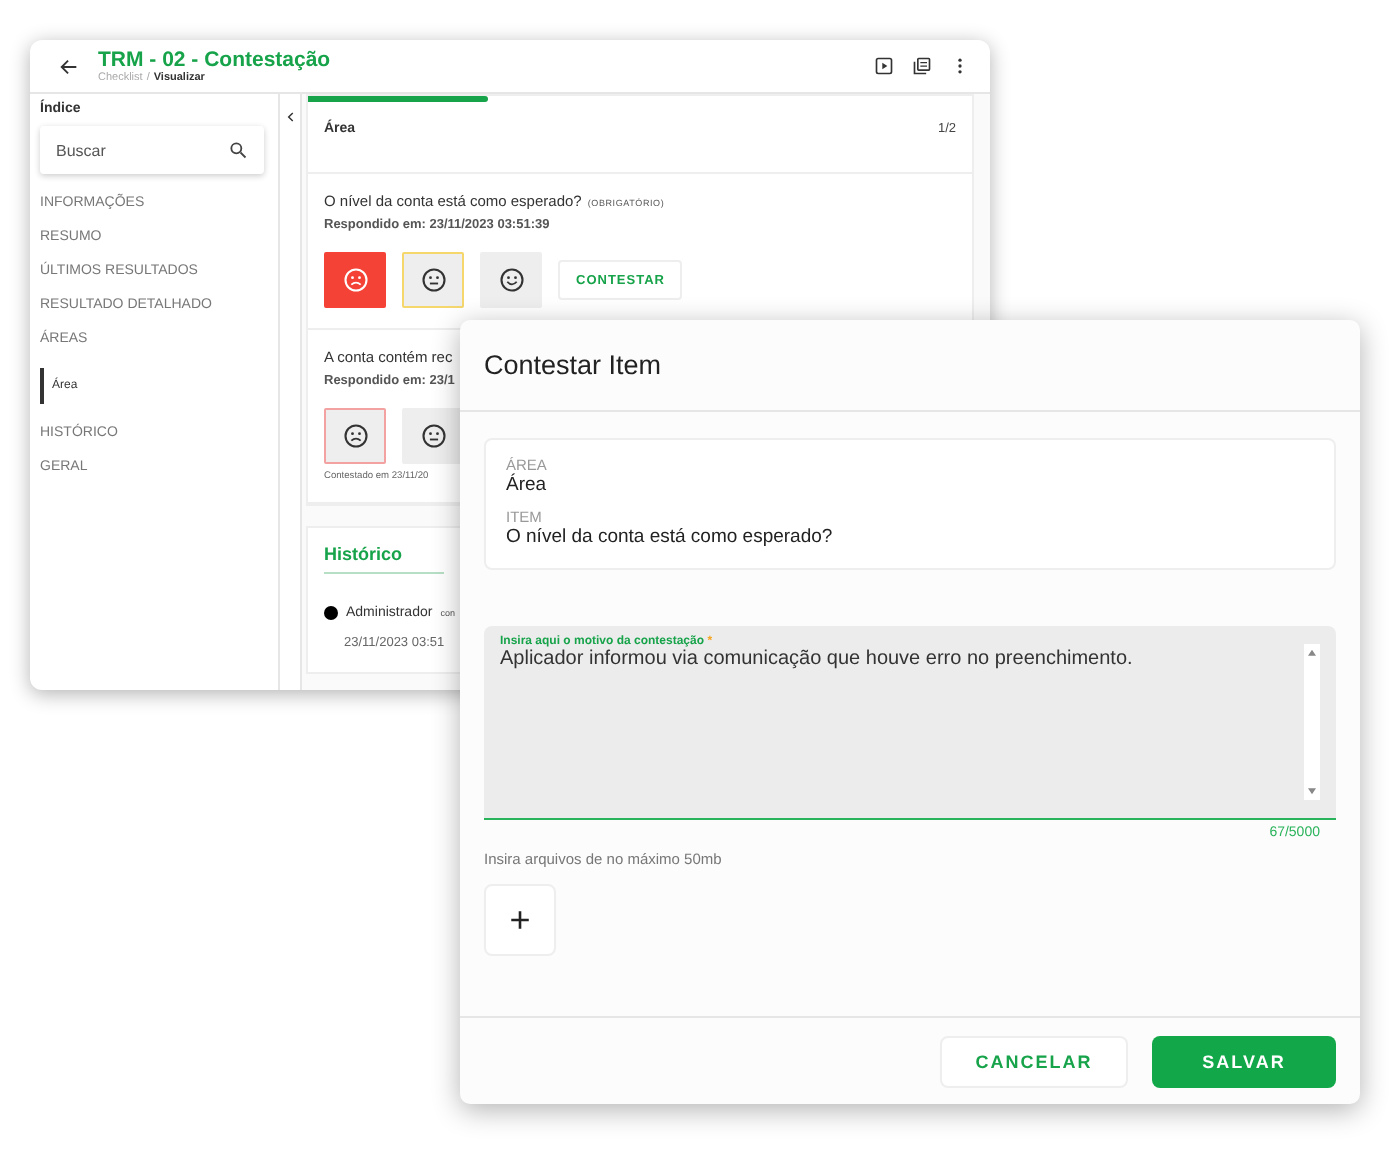 This screenshot has height=1150, width=1394. I want to click on window-title: TRM - 02 - Contestação, so click(215, 59).